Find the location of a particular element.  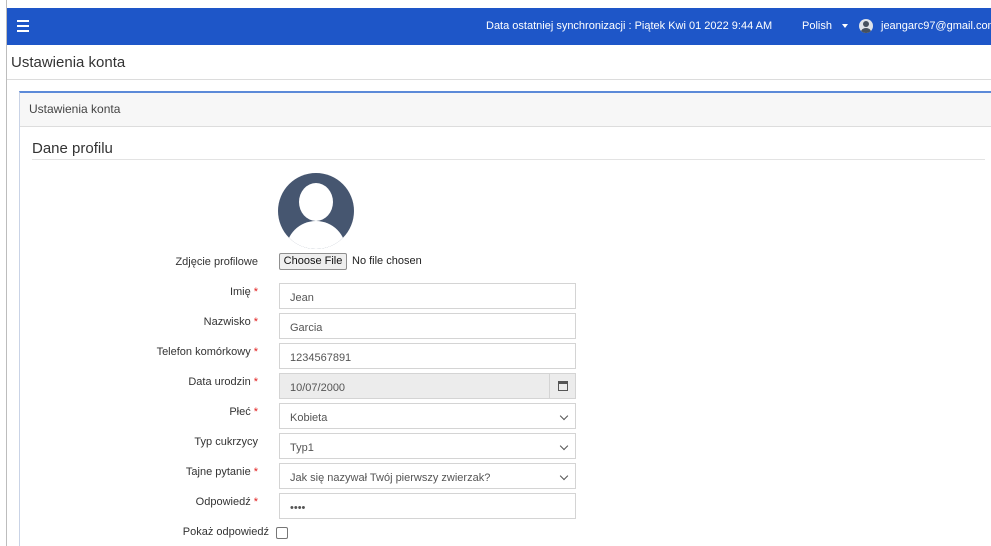

photo-label: Zdjęcie profilowe is located at coordinates (216, 262).